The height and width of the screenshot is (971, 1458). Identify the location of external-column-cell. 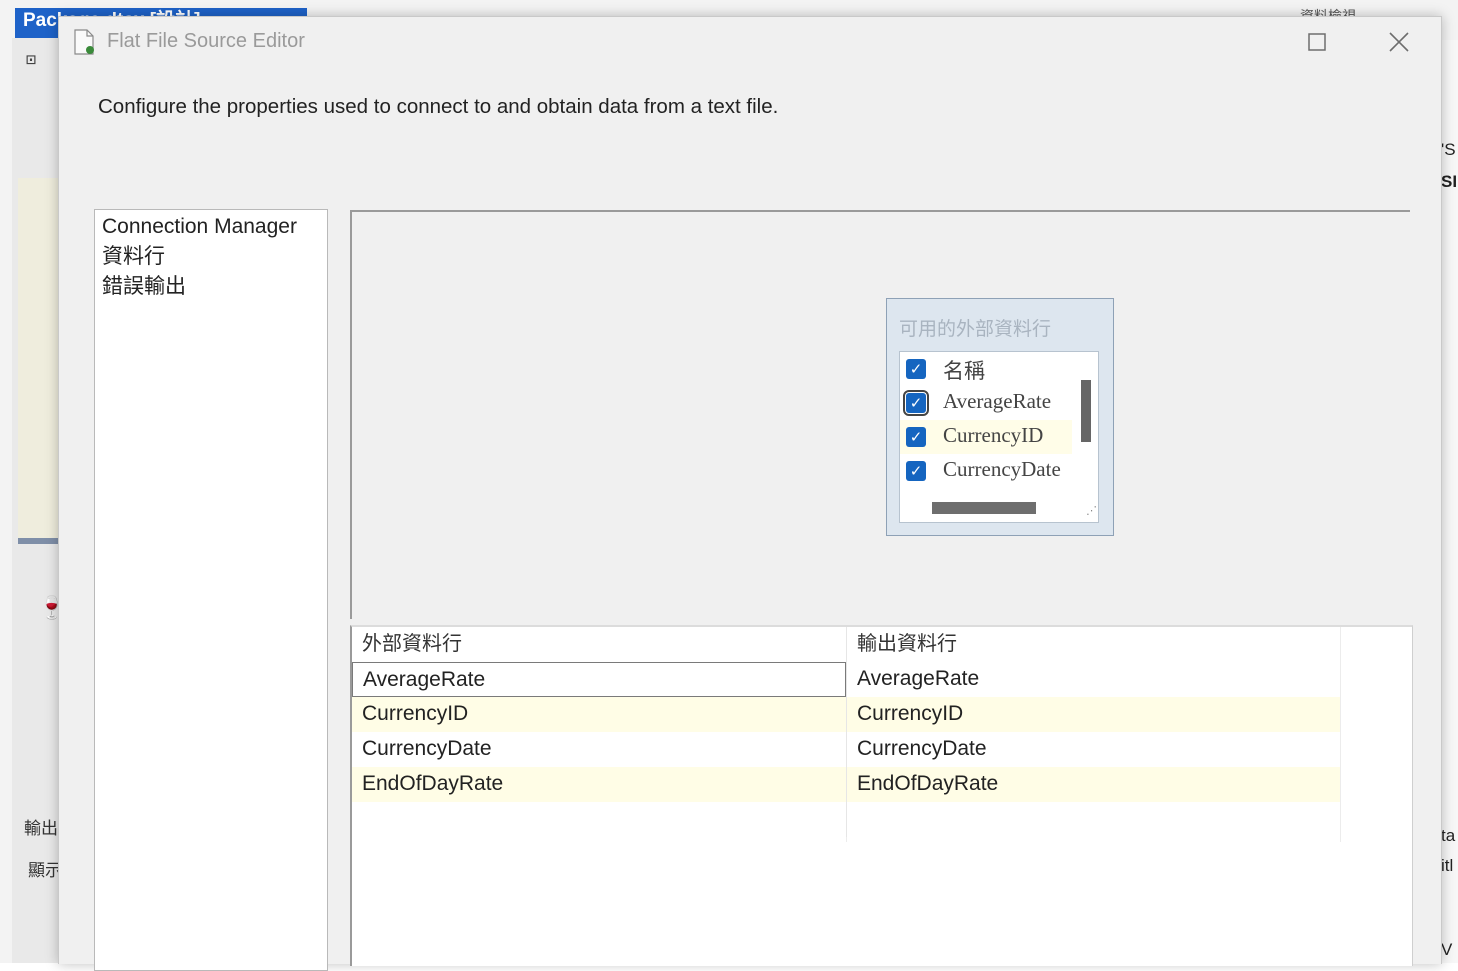
(599, 819).